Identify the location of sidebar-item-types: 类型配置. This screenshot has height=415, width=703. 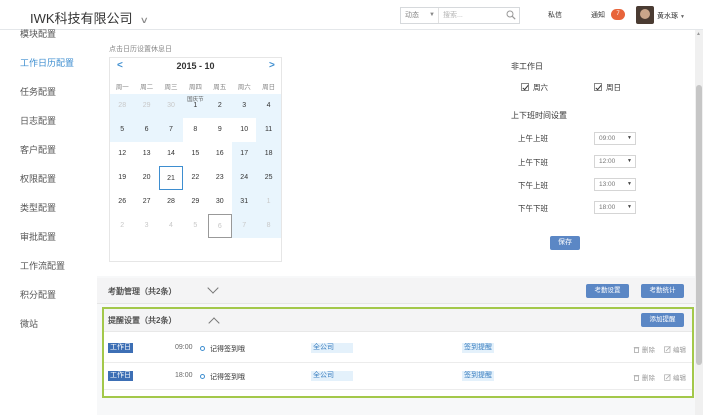
(38, 207).